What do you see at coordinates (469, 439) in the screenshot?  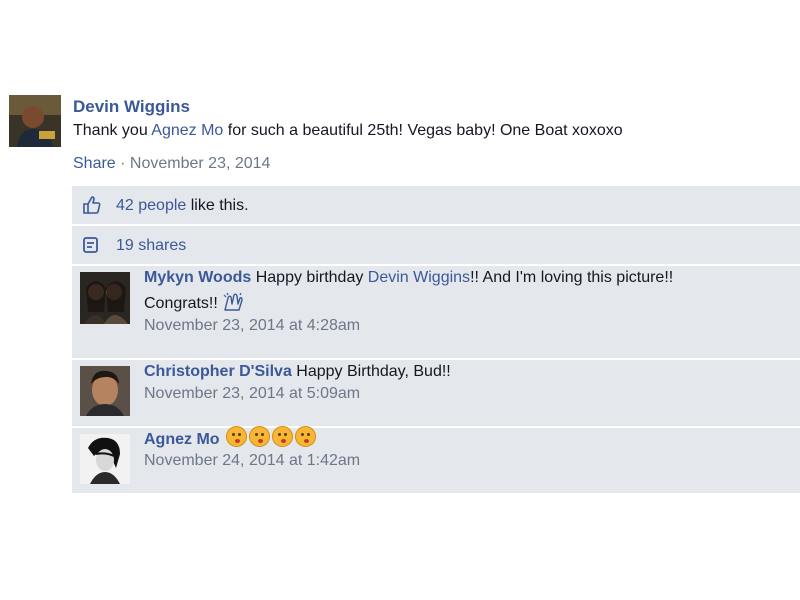 I see `comment-body: Agnez Mo` at bounding box center [469, 439].